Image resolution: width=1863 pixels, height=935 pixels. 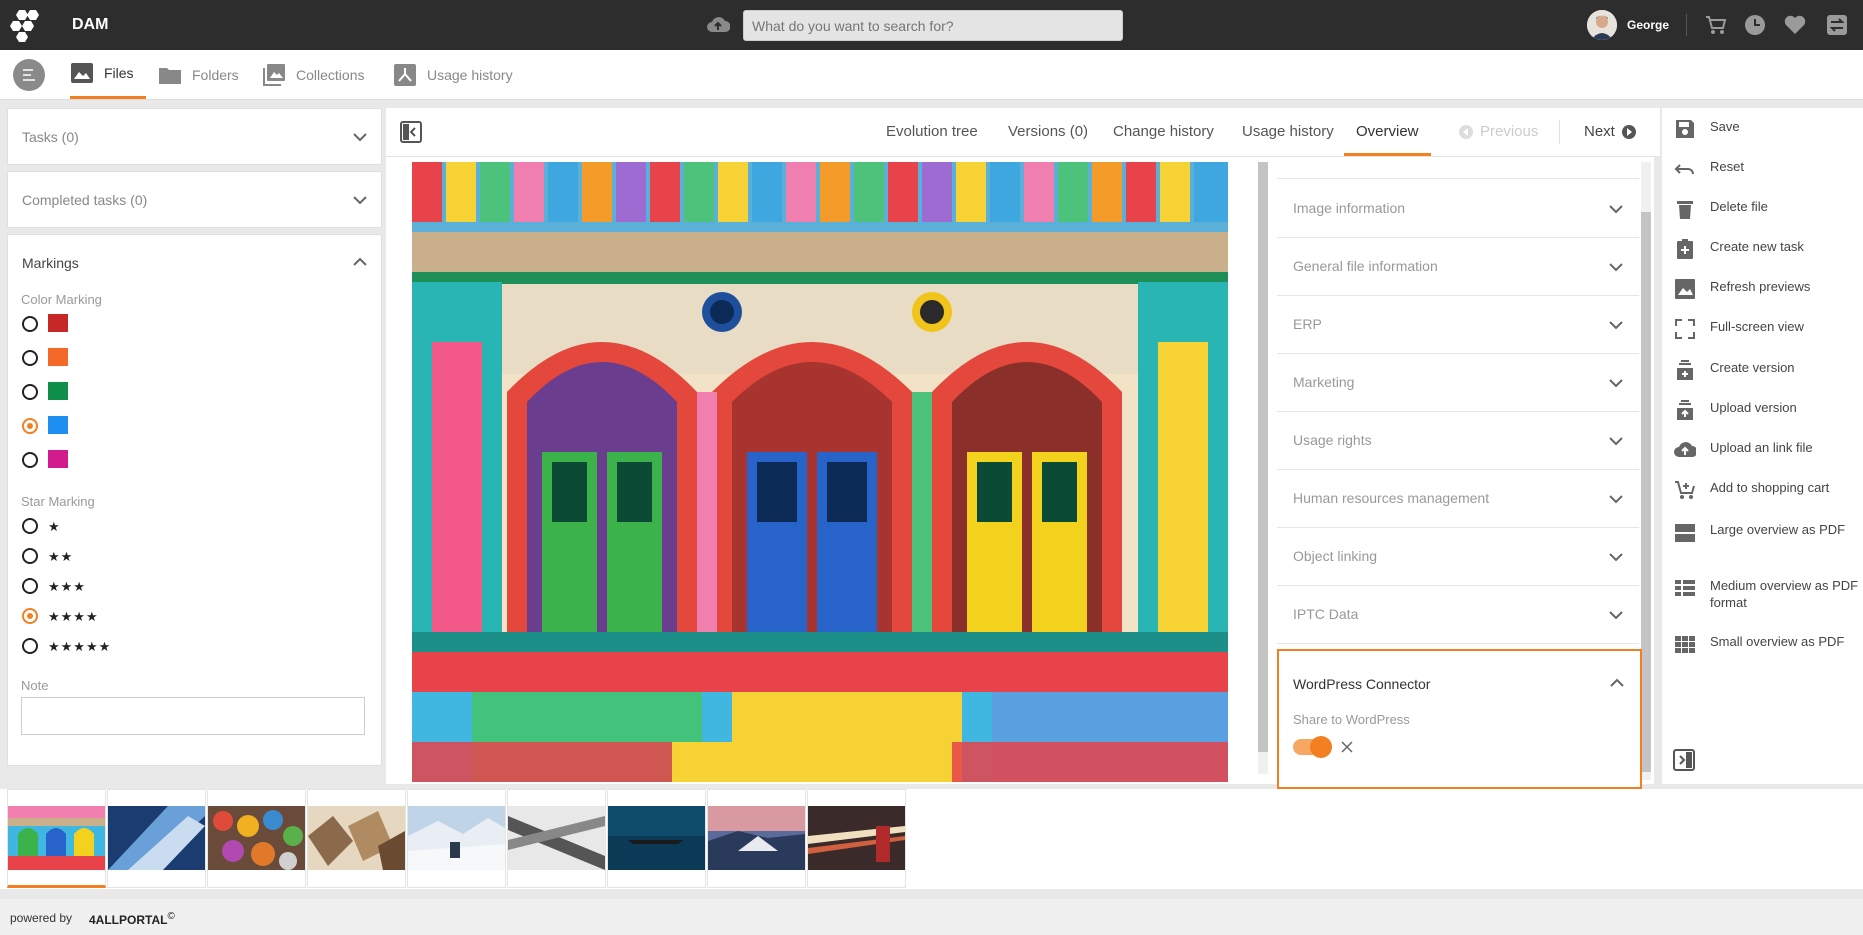 I want to click on collections-icon, so click(x=274, y=74).